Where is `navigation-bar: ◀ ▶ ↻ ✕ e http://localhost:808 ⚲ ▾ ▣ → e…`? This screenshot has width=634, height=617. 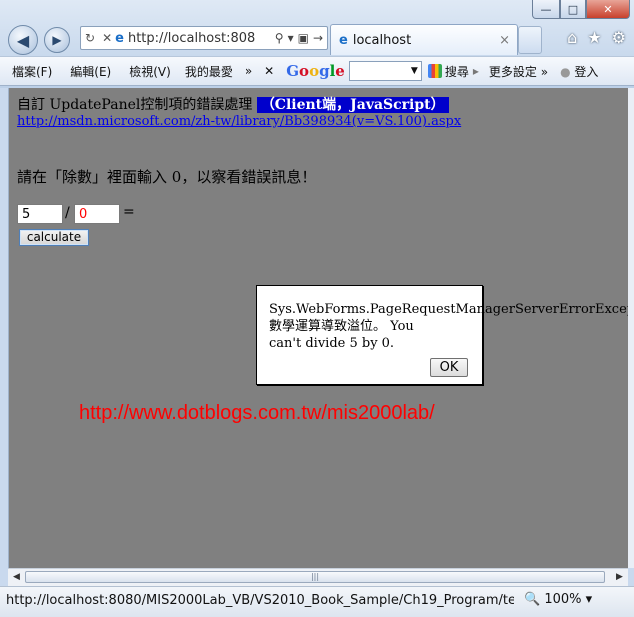 navigation-bar: ◀ ▶ ↻ ✕ e http://localhost:808 ⚲ ▾ ▣ → e… is located at coordinates (317, 39).